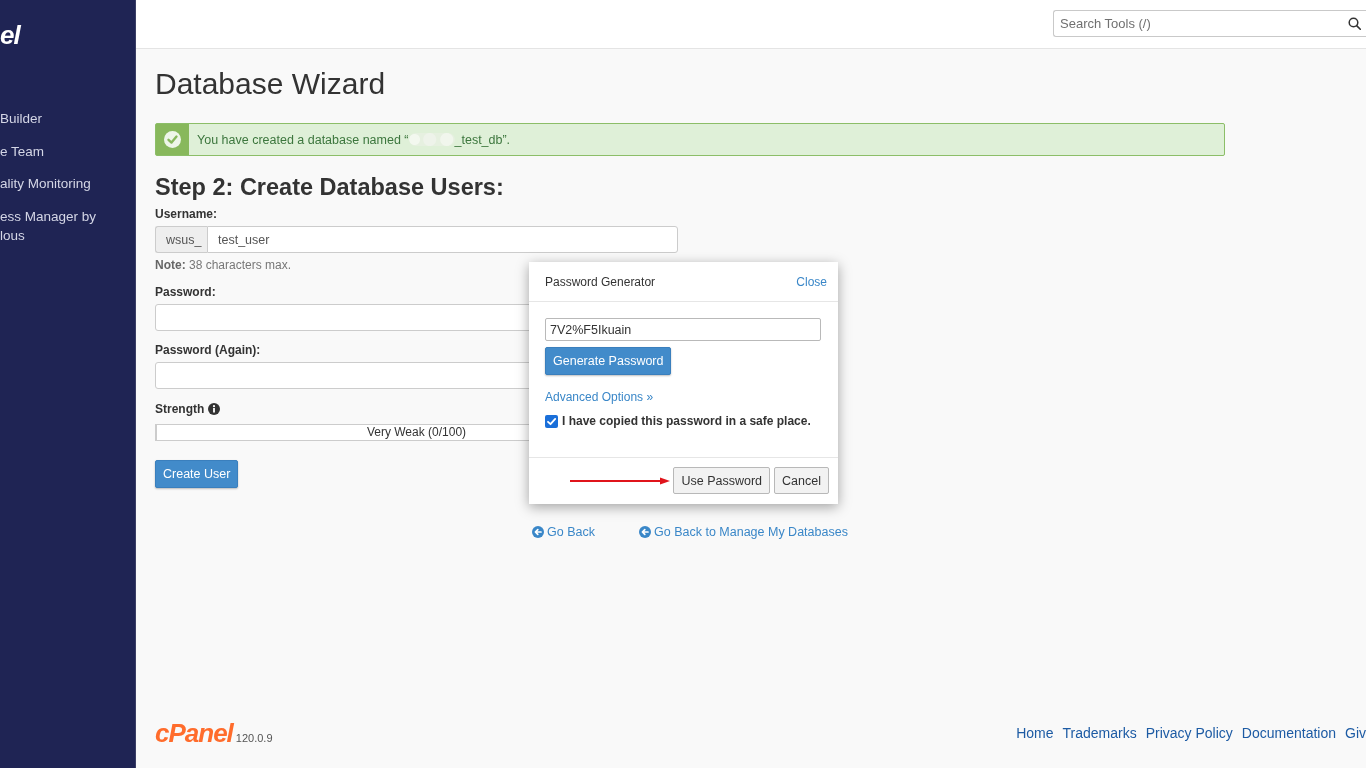 Image resolution: width=1366 pixels, height=768 pixels. I want to click on footer-link: Privacy Policy, so click(1189, 733).